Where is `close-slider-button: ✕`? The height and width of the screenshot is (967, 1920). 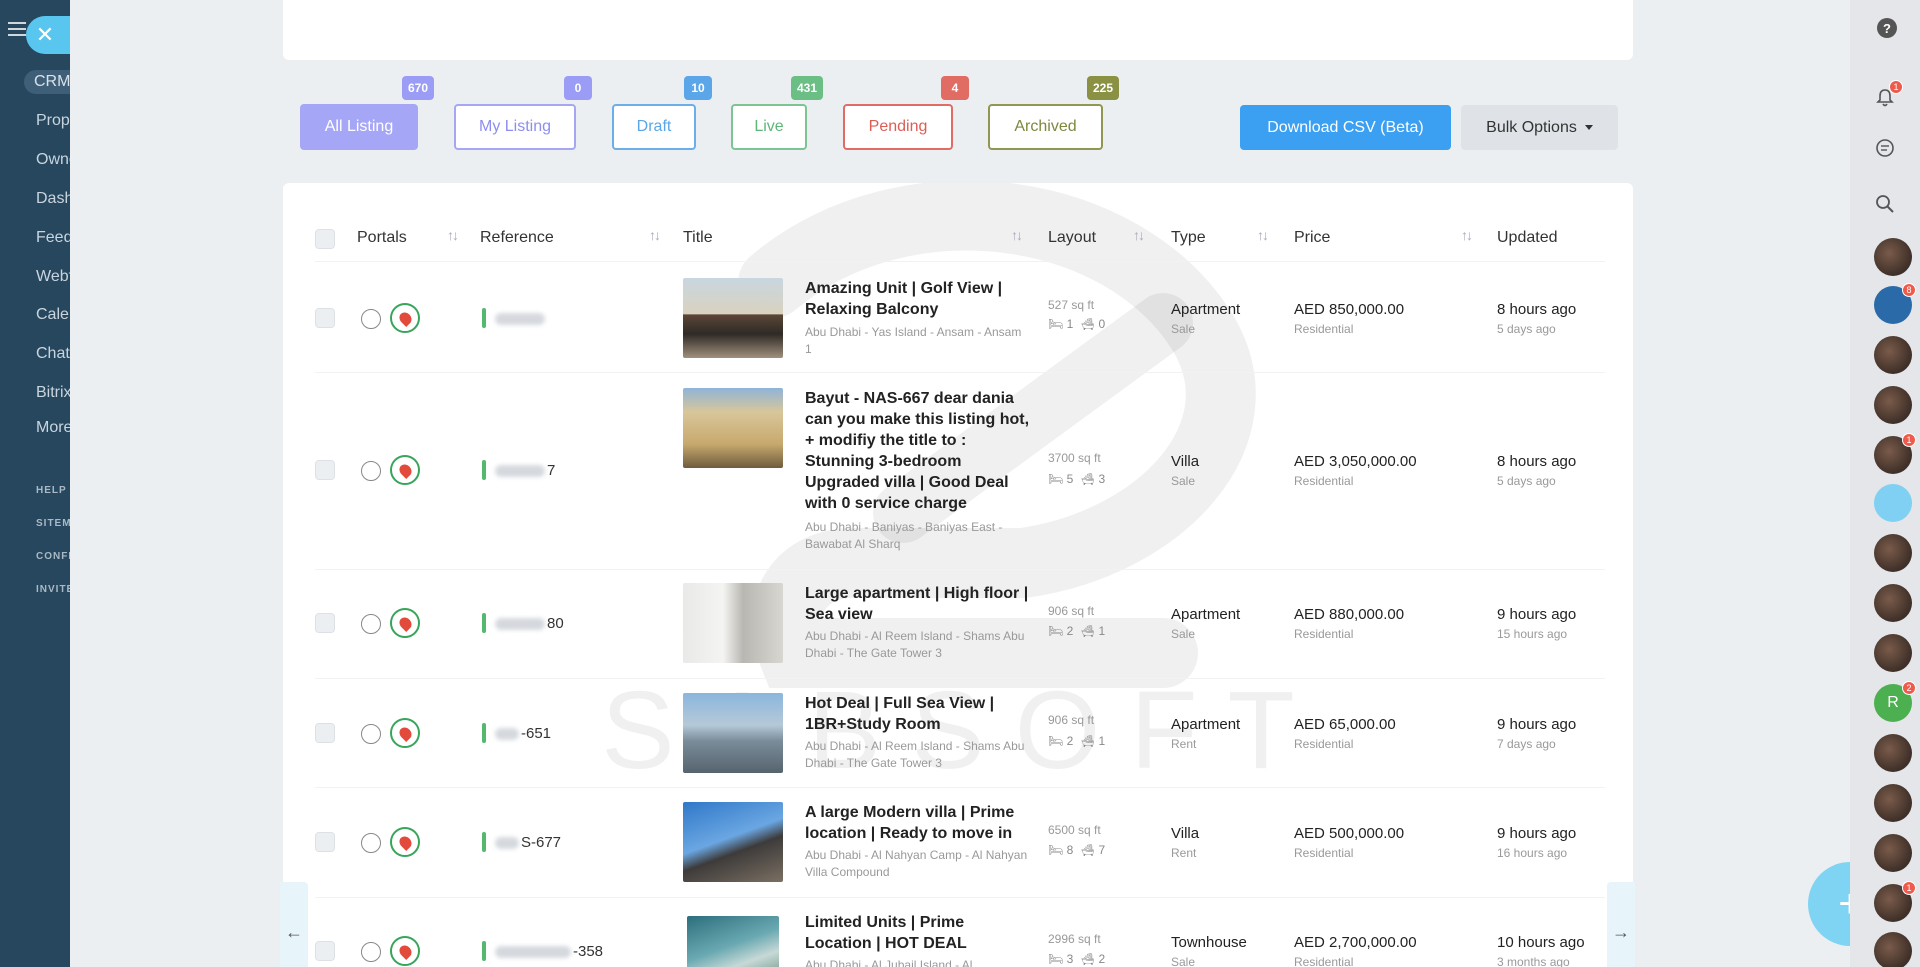 close-slider-button: ✕ is located at coordinates (48, 35).